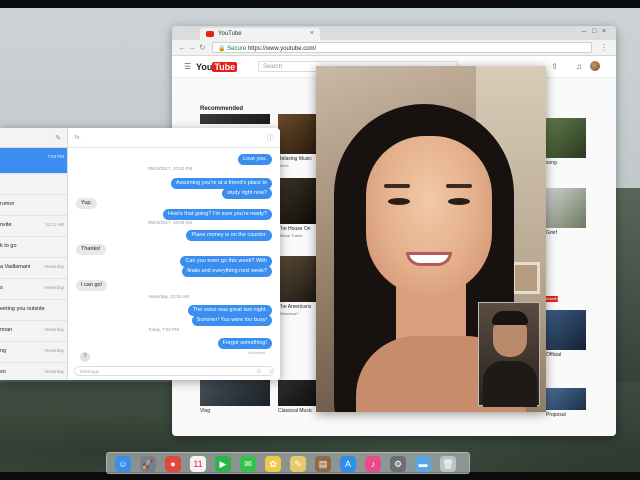  Describe the element at coordinates (273, 464) in the screenshot. I see `photos-icon: ✿` at that location.